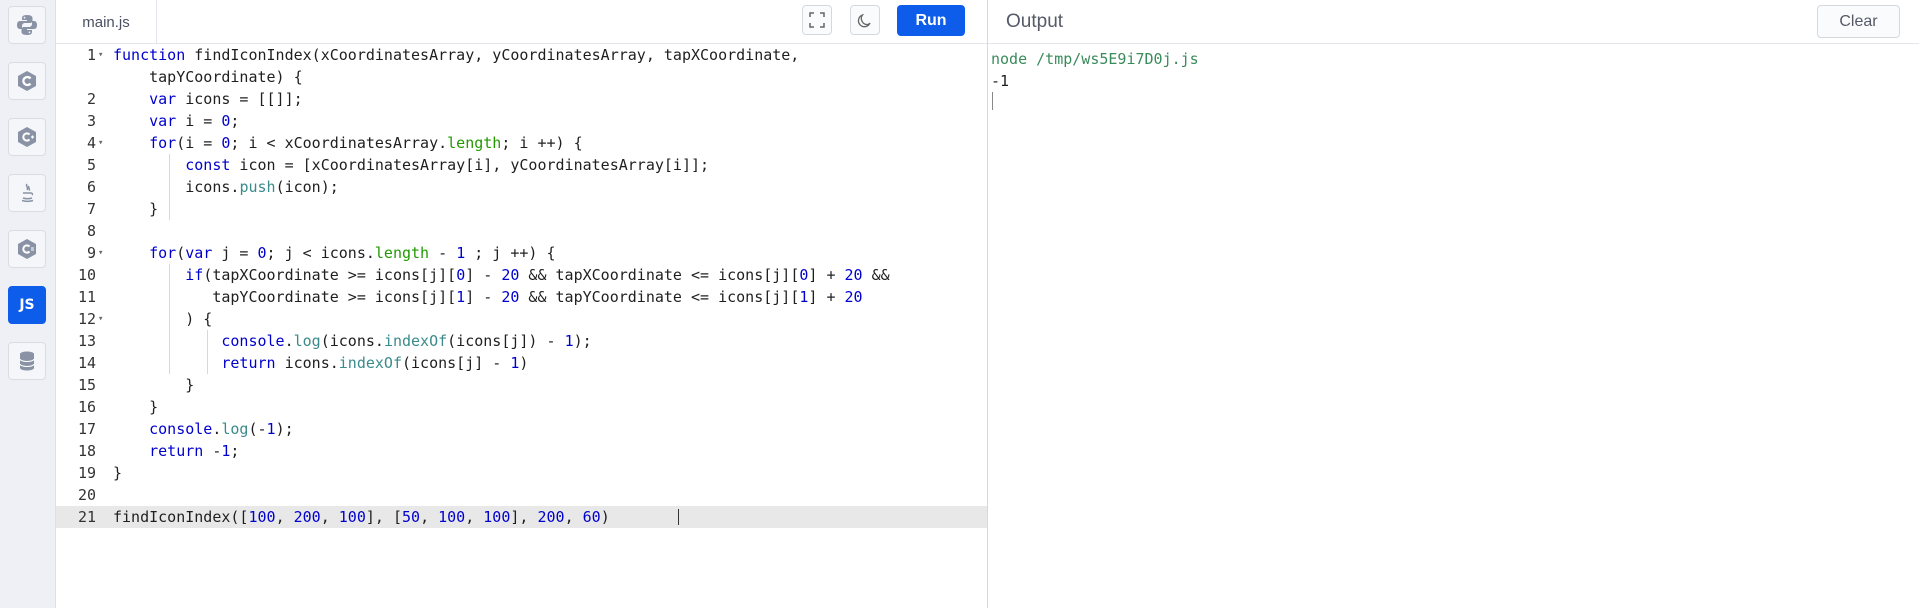 This screenshot has height=608, width=1919. What do you see at coordinates (91, 143) in the screenshot?
I see `line-number: 4` at bounding box center [91, 143].